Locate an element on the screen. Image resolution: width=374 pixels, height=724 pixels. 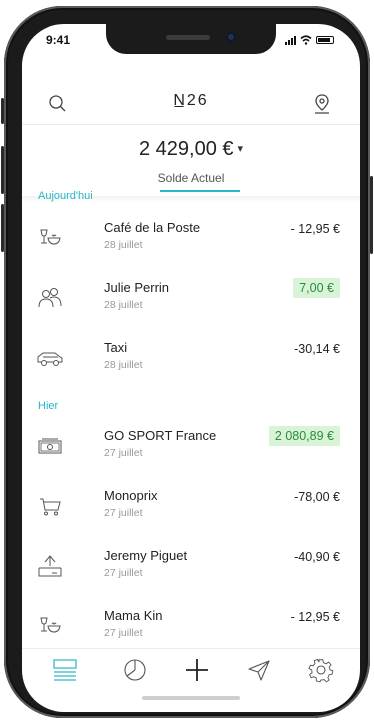
transfer-out-icon is located at coordinates (50, 566).